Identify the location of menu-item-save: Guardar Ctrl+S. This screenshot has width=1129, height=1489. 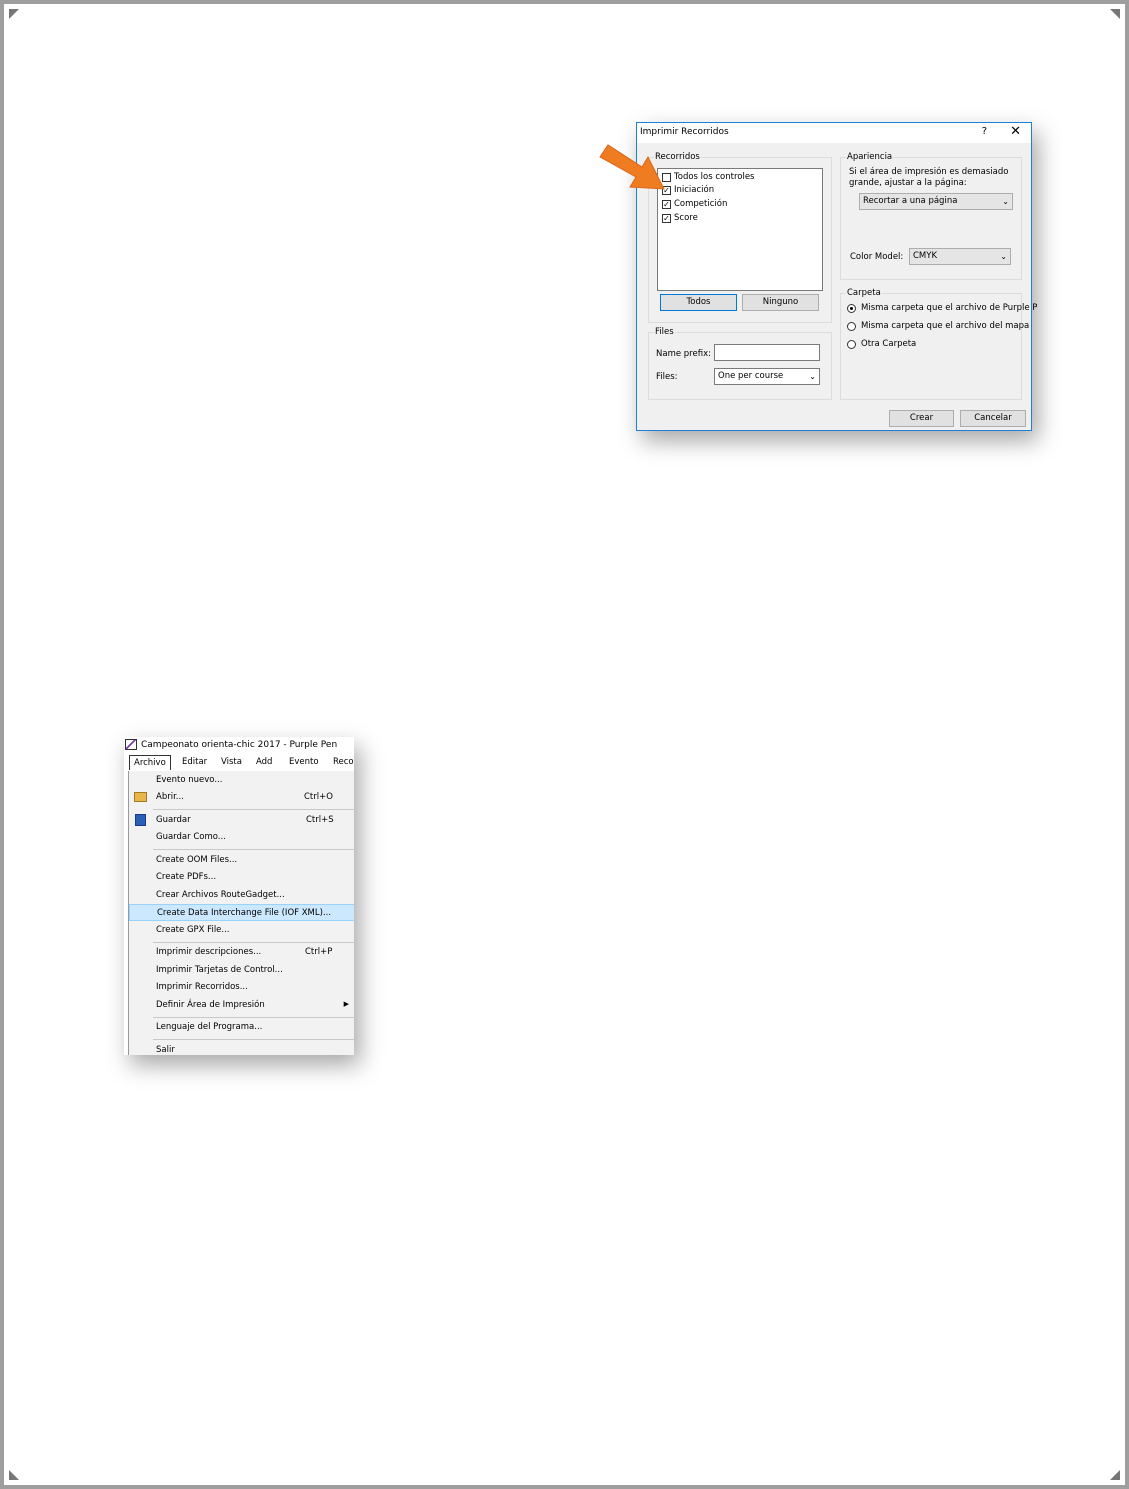
(241, 820).